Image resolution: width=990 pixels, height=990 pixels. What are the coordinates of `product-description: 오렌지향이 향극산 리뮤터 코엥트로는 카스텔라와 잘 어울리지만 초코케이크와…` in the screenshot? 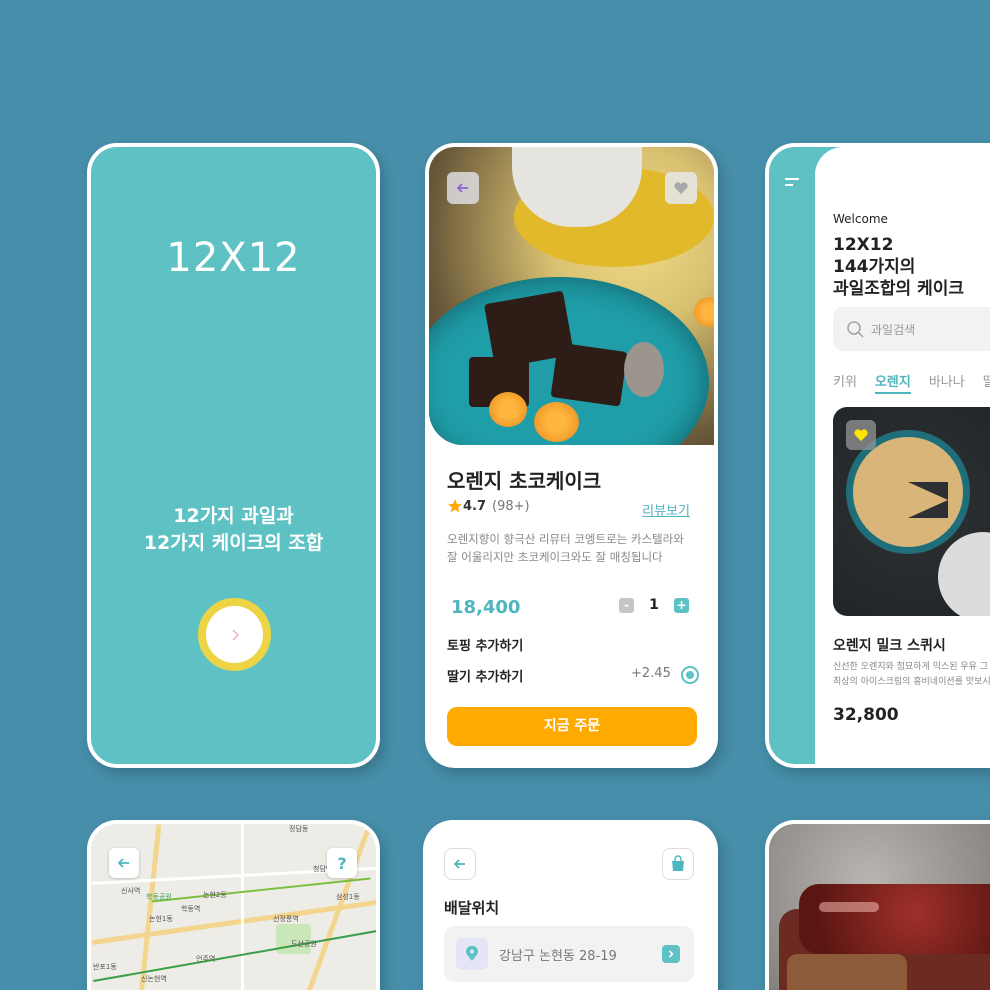 It's located at (565, 548).